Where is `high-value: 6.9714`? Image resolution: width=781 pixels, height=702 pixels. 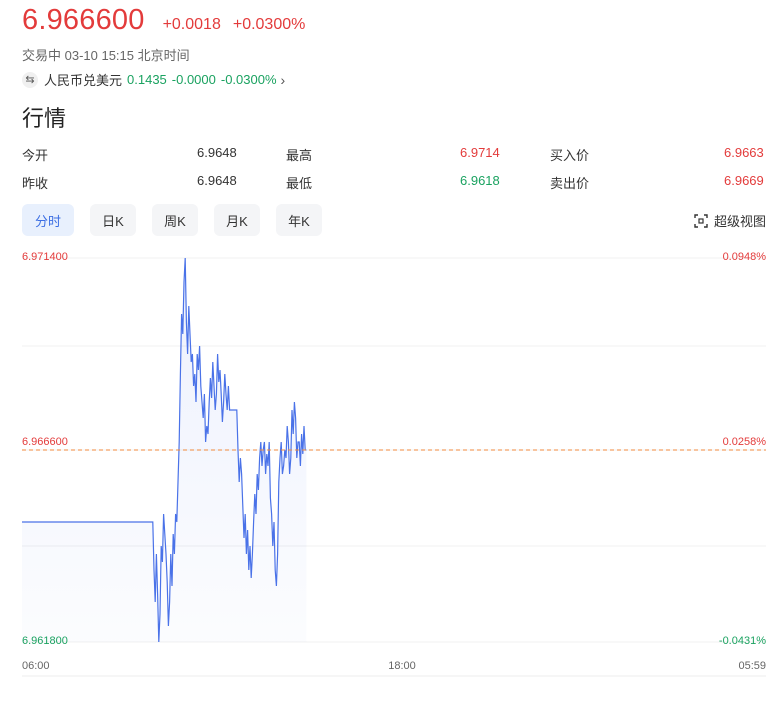
high-value: 6.9714 is located at coordinates (480, 152).